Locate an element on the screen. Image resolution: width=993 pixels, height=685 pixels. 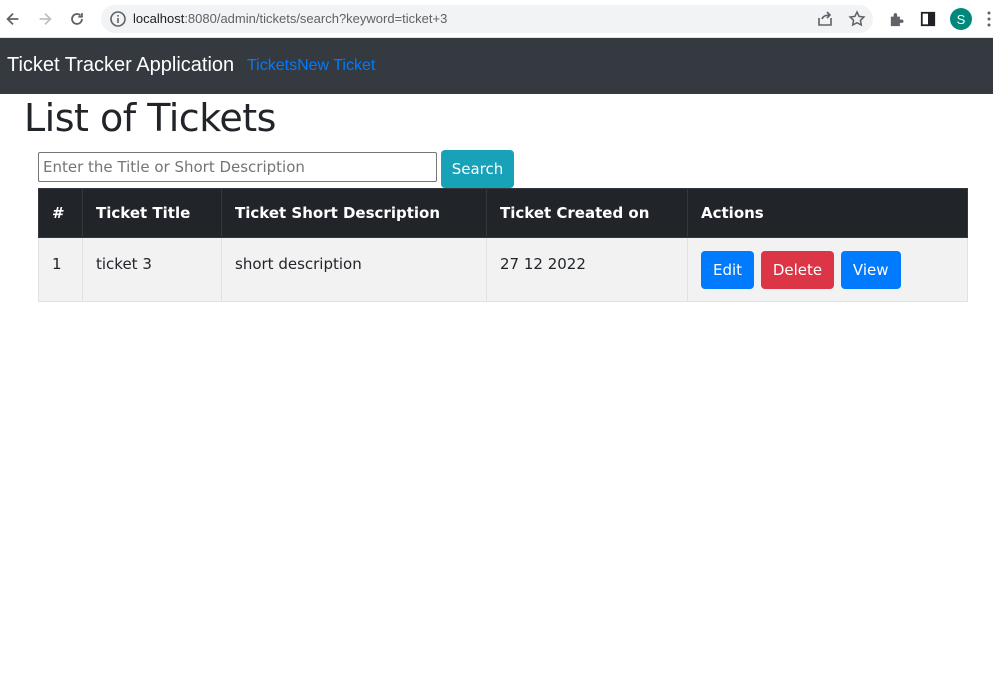
bookmark-star-icon is located at coordinates (857, 19).